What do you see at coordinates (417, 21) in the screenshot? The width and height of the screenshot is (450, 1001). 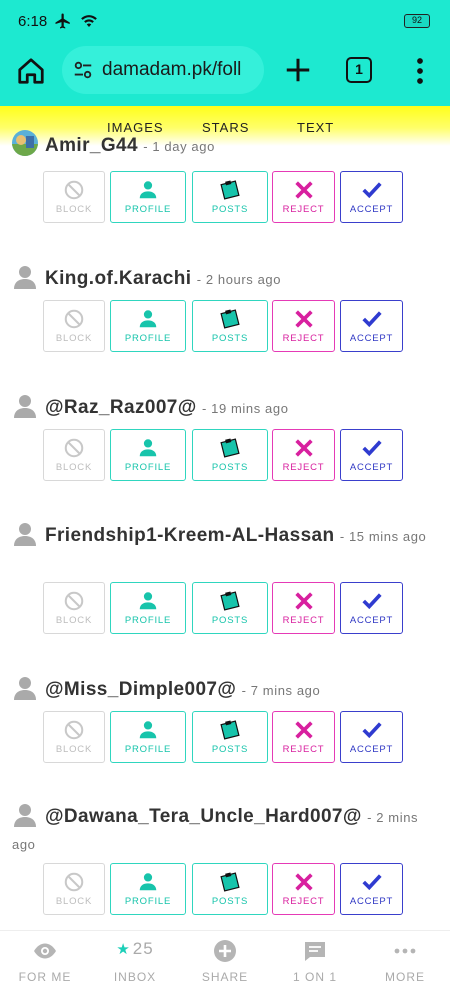 I see `battery-icon: 92` at bounding box center [417, 21].